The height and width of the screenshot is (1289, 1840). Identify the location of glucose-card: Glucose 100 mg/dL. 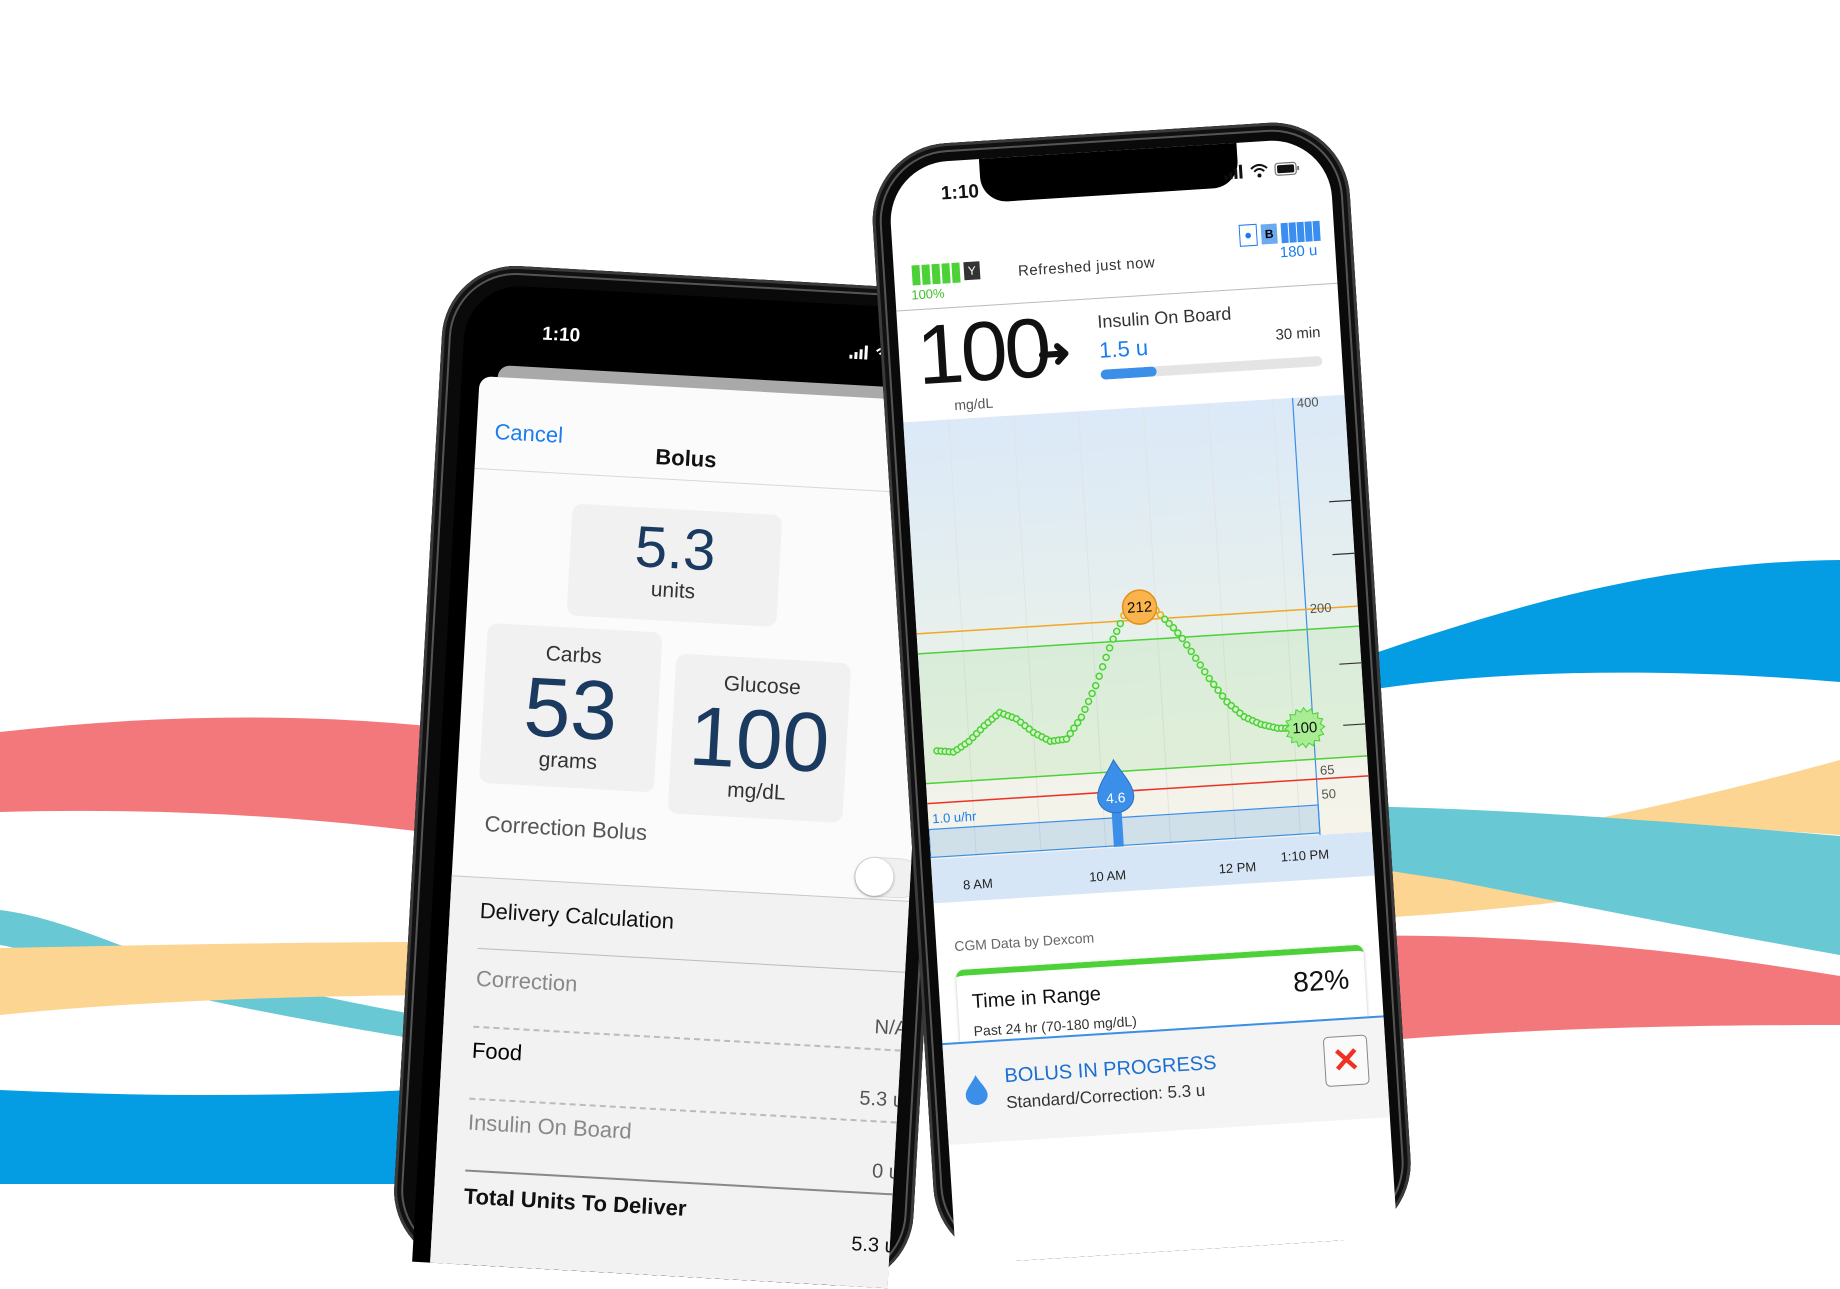
(759, 738).